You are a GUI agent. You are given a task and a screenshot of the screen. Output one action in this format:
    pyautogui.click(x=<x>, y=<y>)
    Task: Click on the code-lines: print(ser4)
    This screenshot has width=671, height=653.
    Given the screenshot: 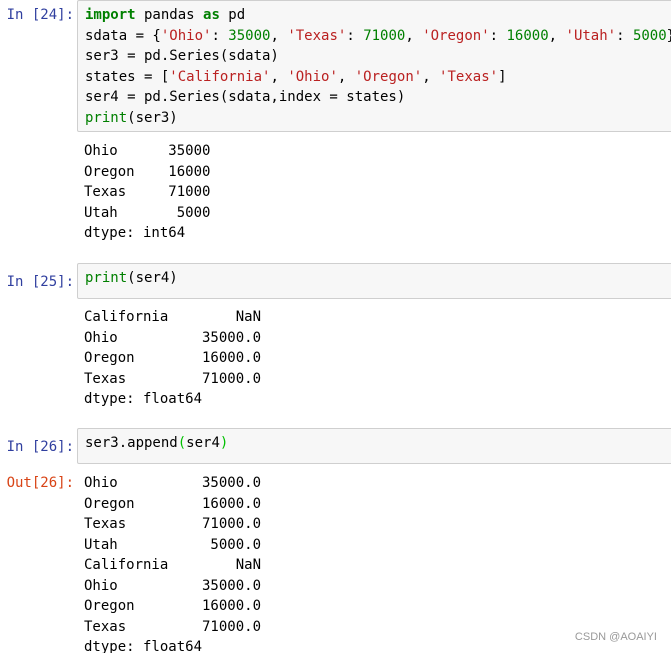 What is the action you would take?
    pyautogui.click(x=378, y=278)
    